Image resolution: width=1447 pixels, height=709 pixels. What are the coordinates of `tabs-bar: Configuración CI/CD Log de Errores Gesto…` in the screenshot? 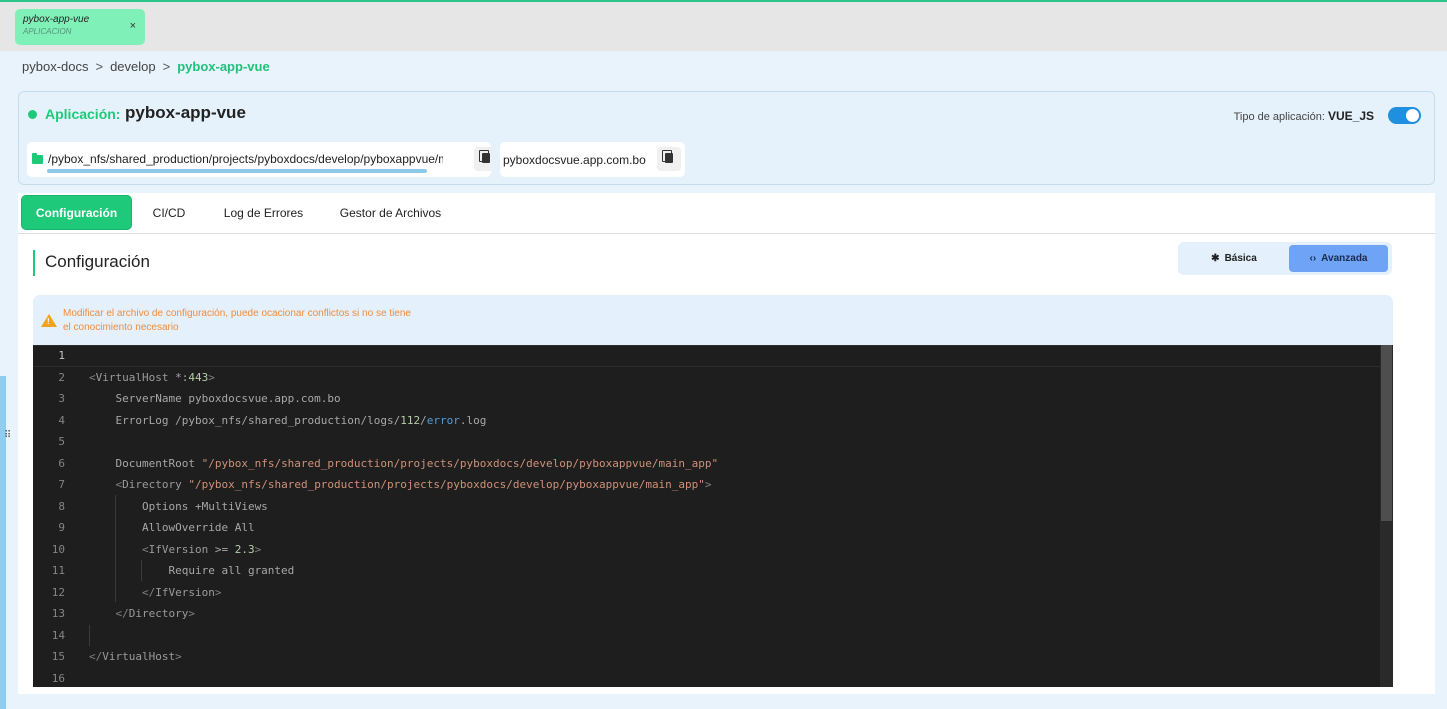 It's located at (726, 213).